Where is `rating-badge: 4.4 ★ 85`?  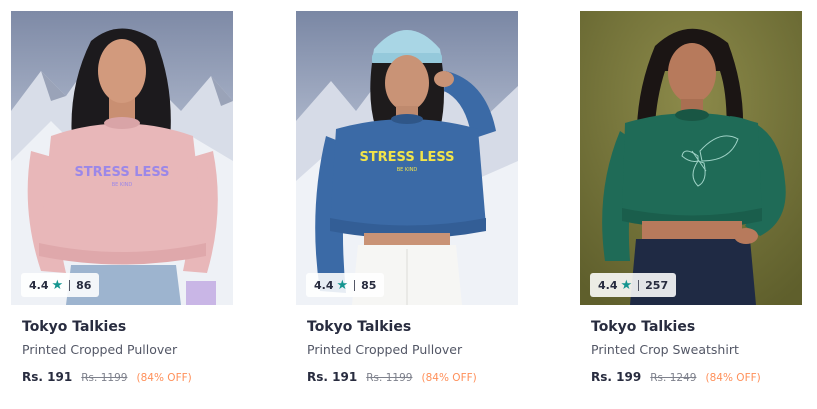 rating-badge: 4.4 ★ 85 is located at coordinates (345, 285).